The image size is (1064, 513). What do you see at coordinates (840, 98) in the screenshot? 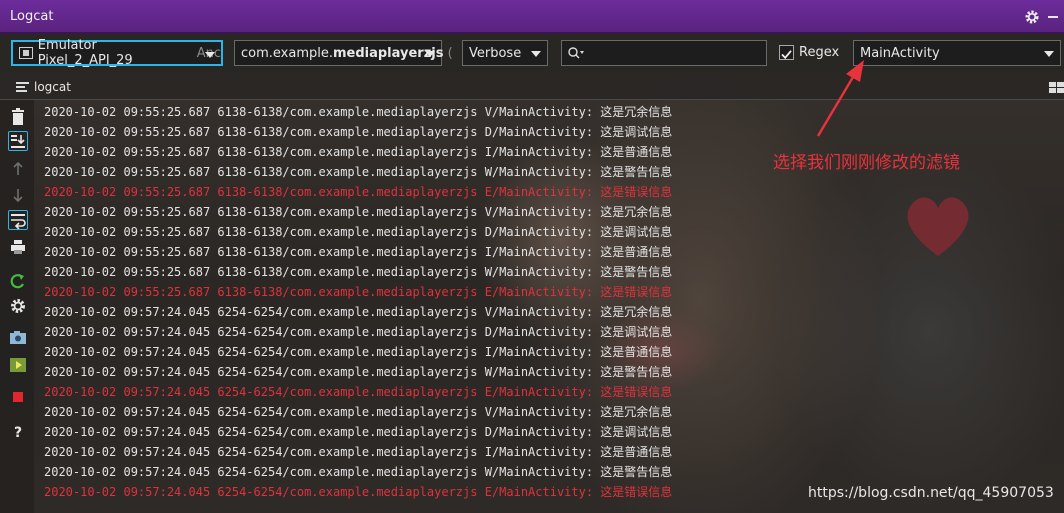
I see `annotation-arrow` at bounding box center [840, 98].